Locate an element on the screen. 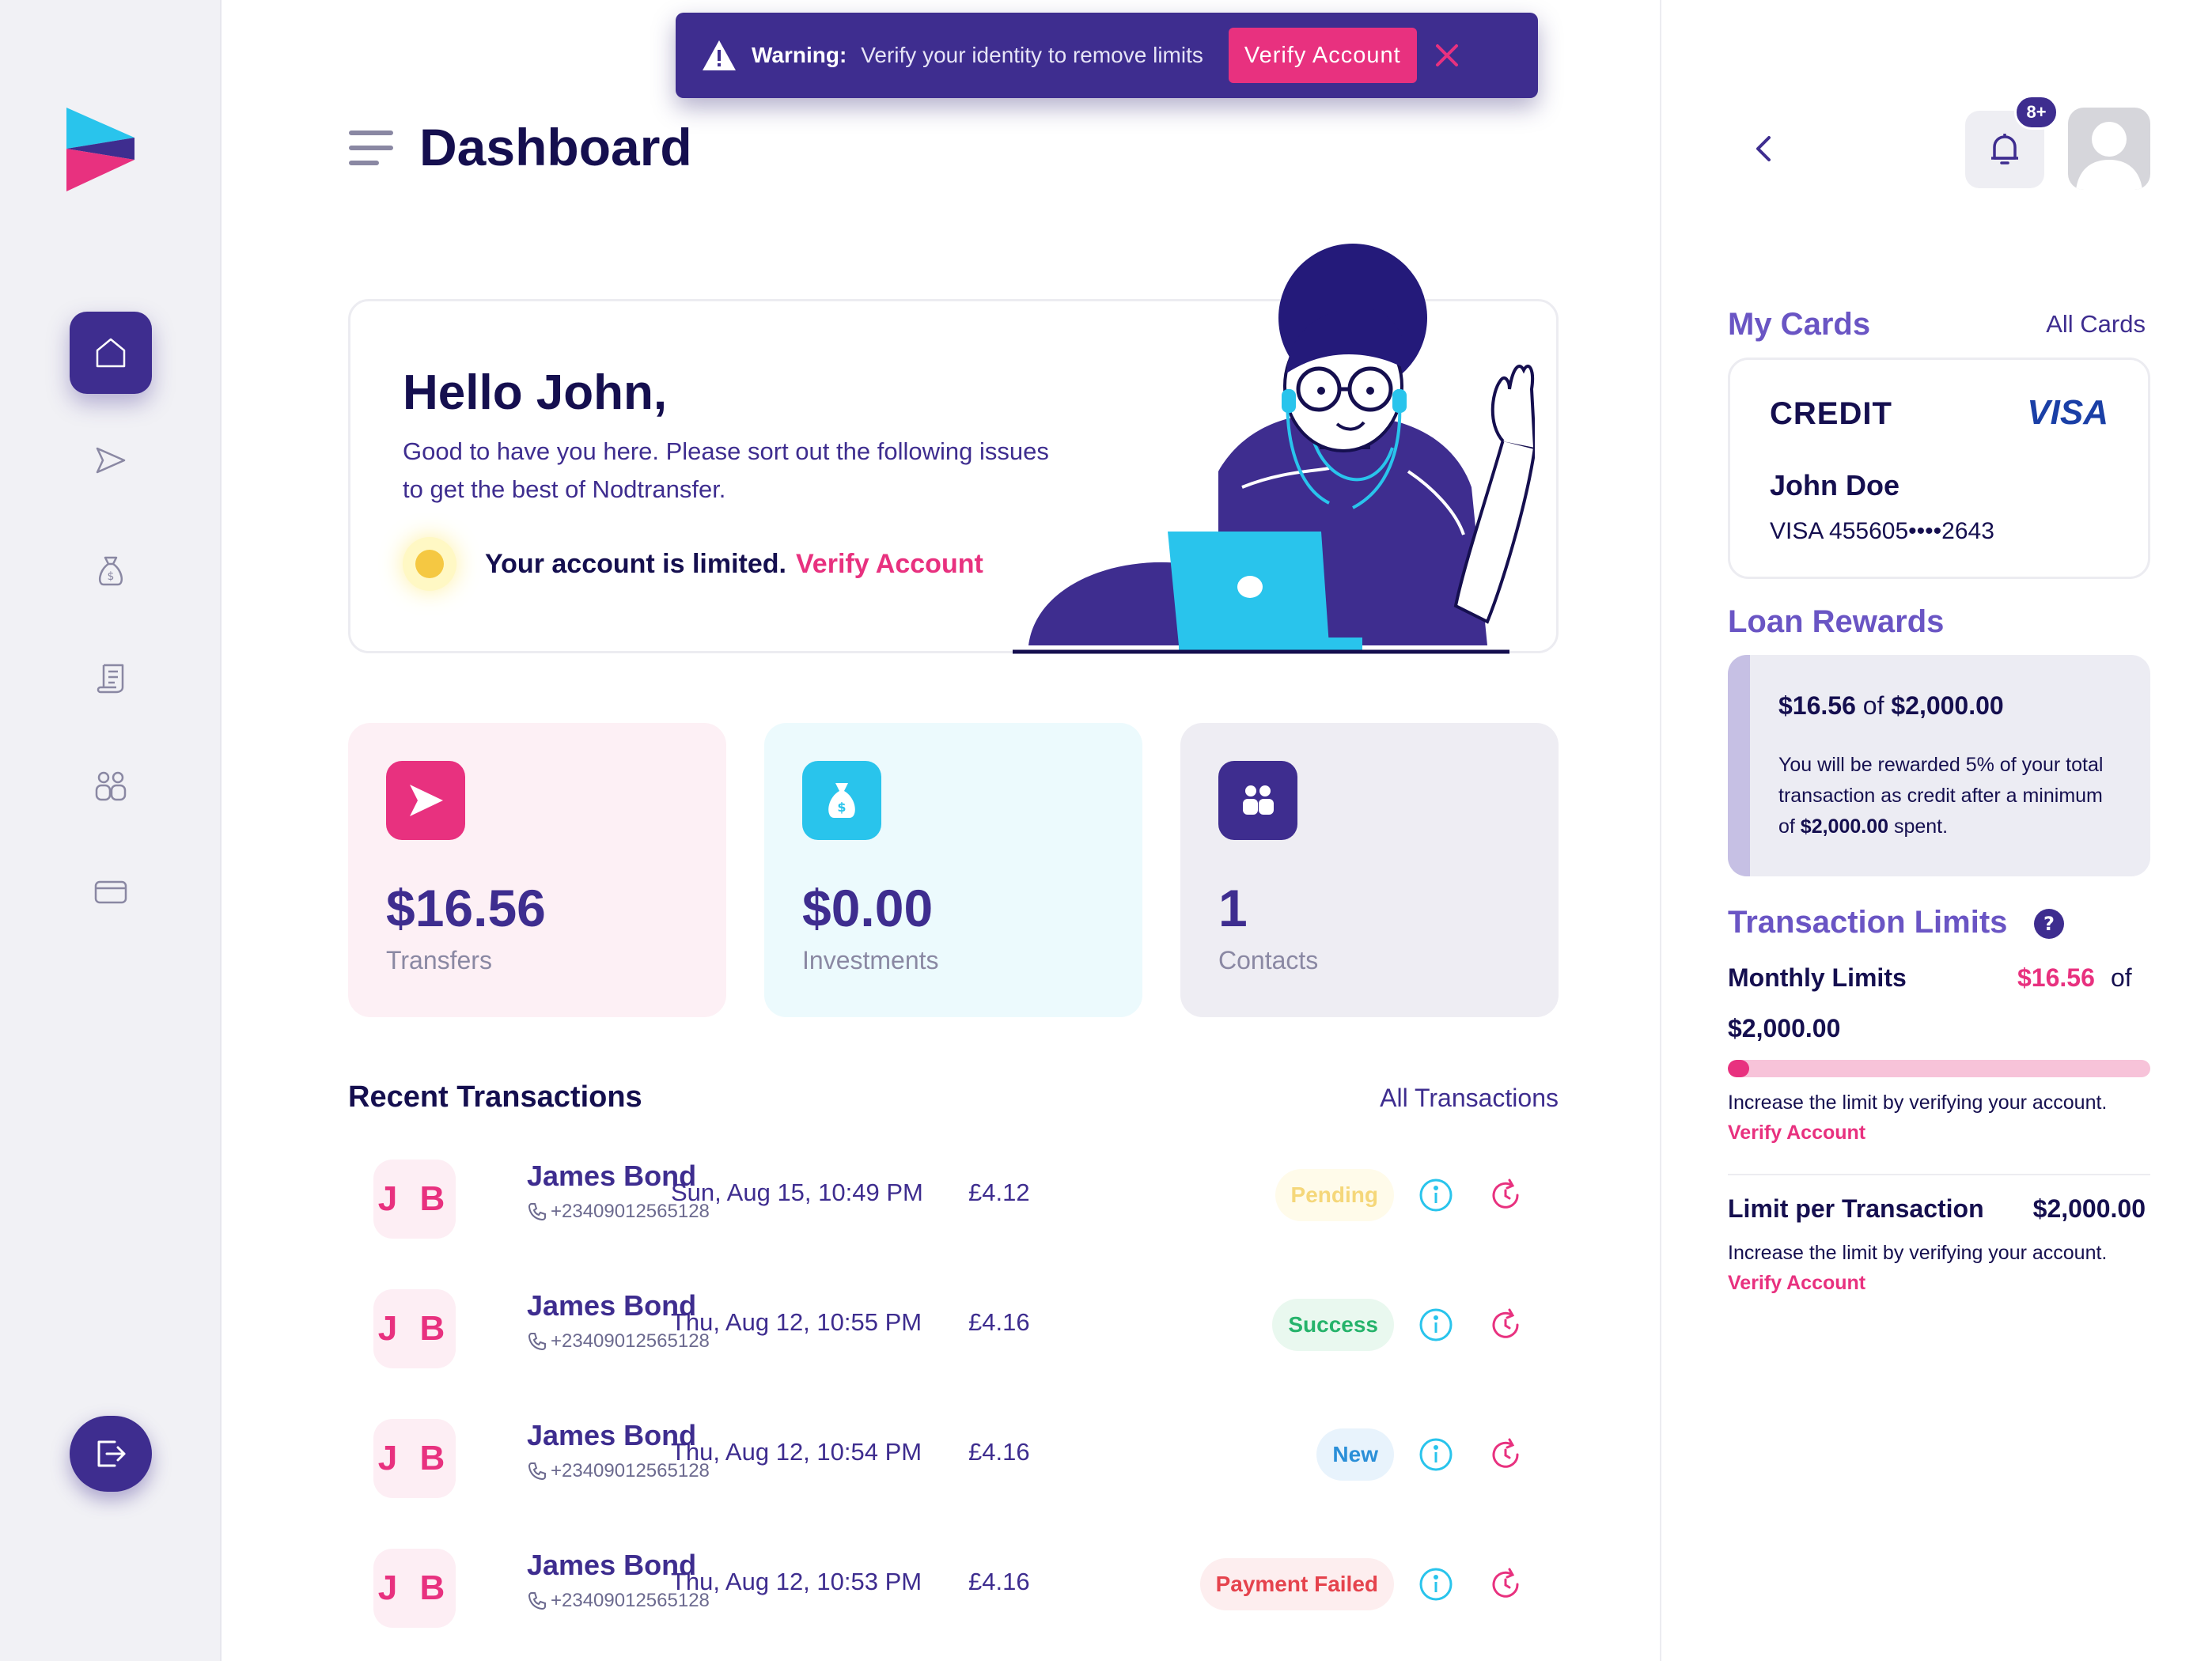 This screenshot has width=2212, height=1661. warning-text: Verify your identity to remove limits is located at coordinates (1032, 55).